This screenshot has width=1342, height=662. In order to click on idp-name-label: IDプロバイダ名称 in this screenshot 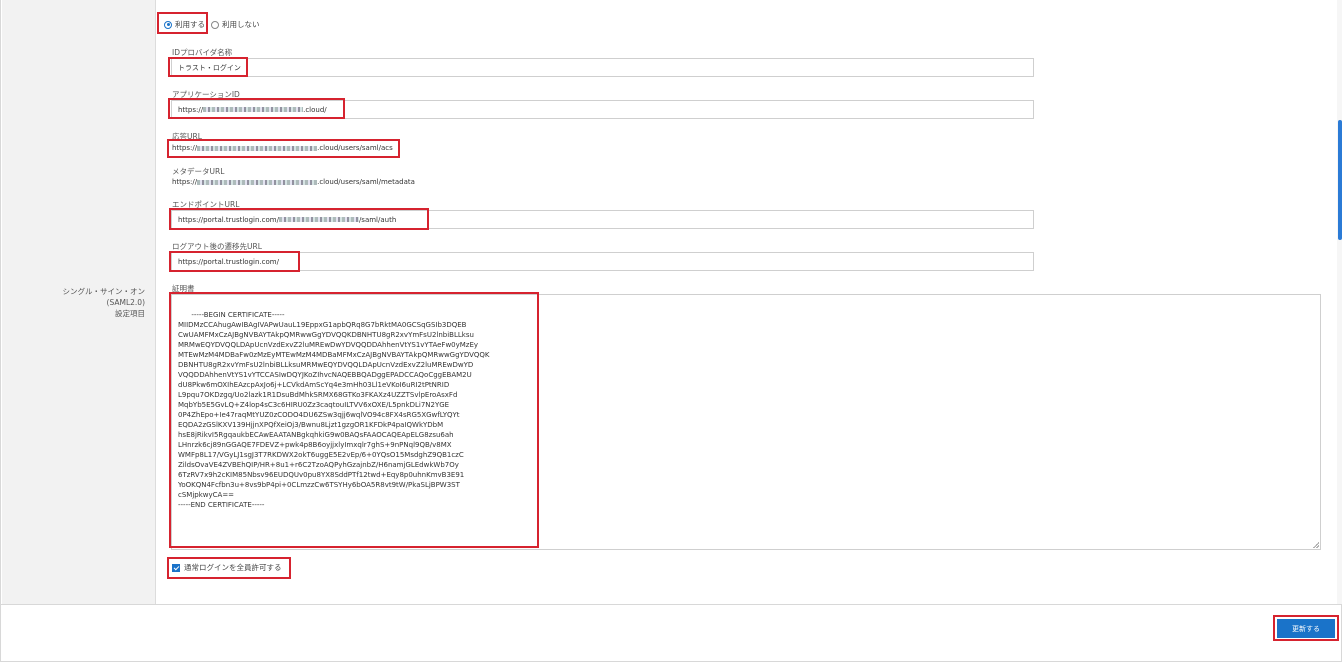, I will do `click(202, 52)`.